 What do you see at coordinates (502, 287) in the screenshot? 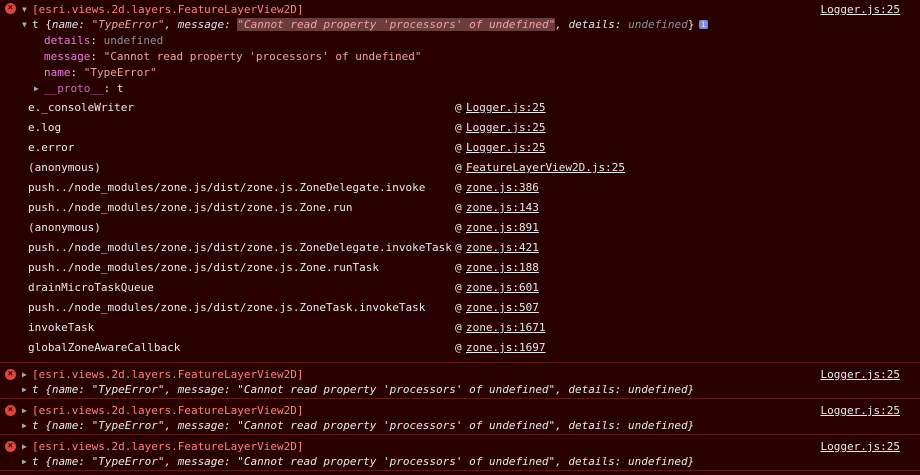
I see `stack-frame-link: zone.js:601` at bounding box center [502, 287].